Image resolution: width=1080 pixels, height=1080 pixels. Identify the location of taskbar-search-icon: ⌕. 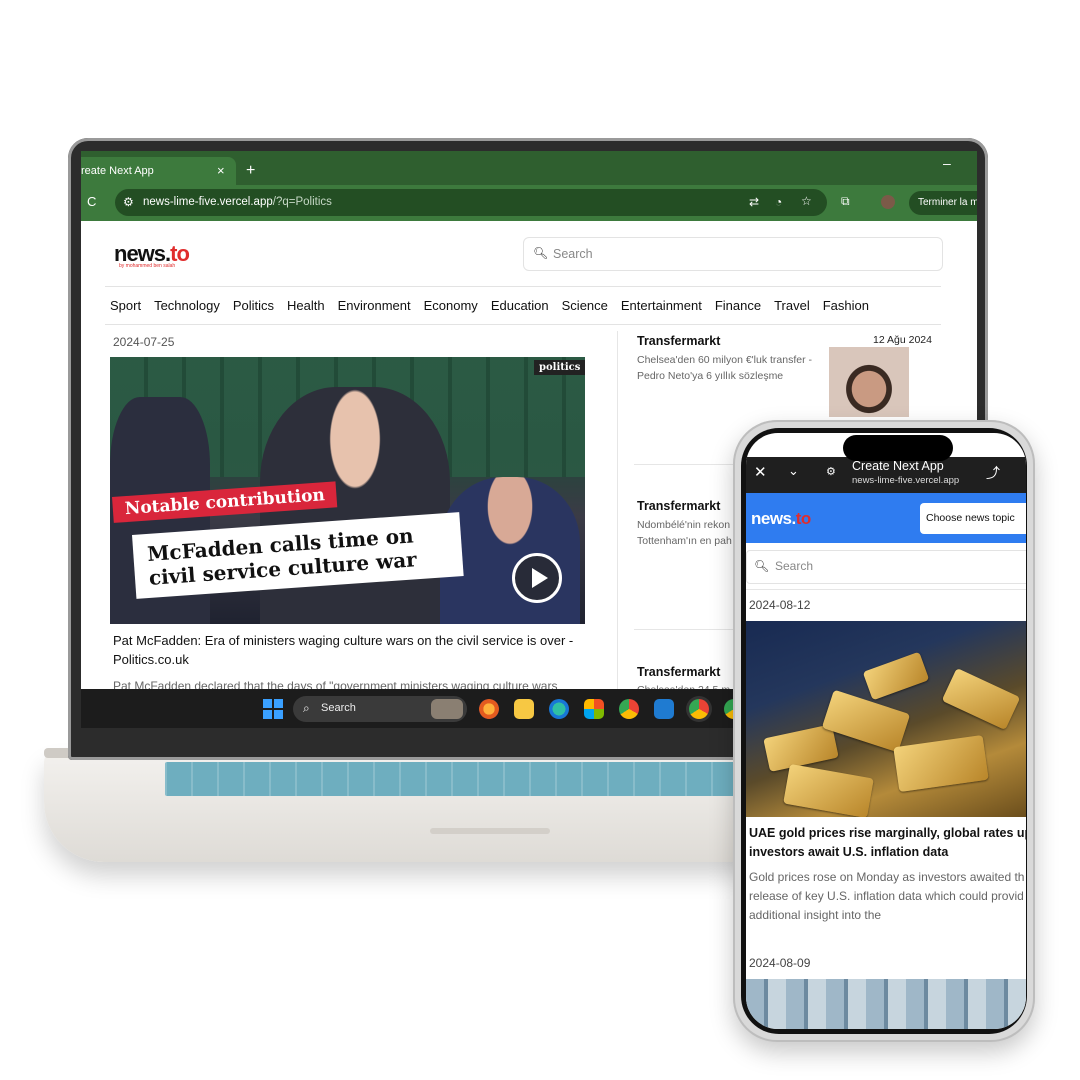
(306, 708).